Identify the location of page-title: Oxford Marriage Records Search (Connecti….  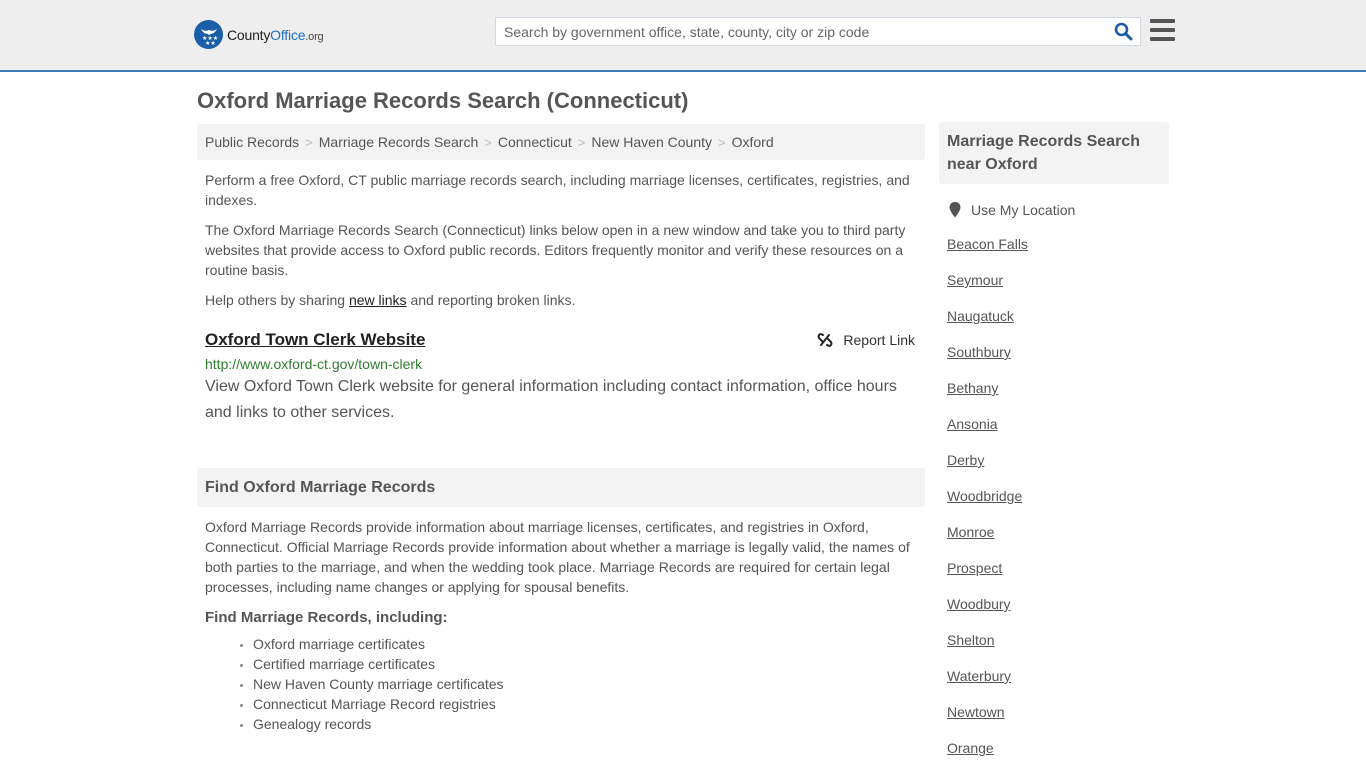
(443, 100).